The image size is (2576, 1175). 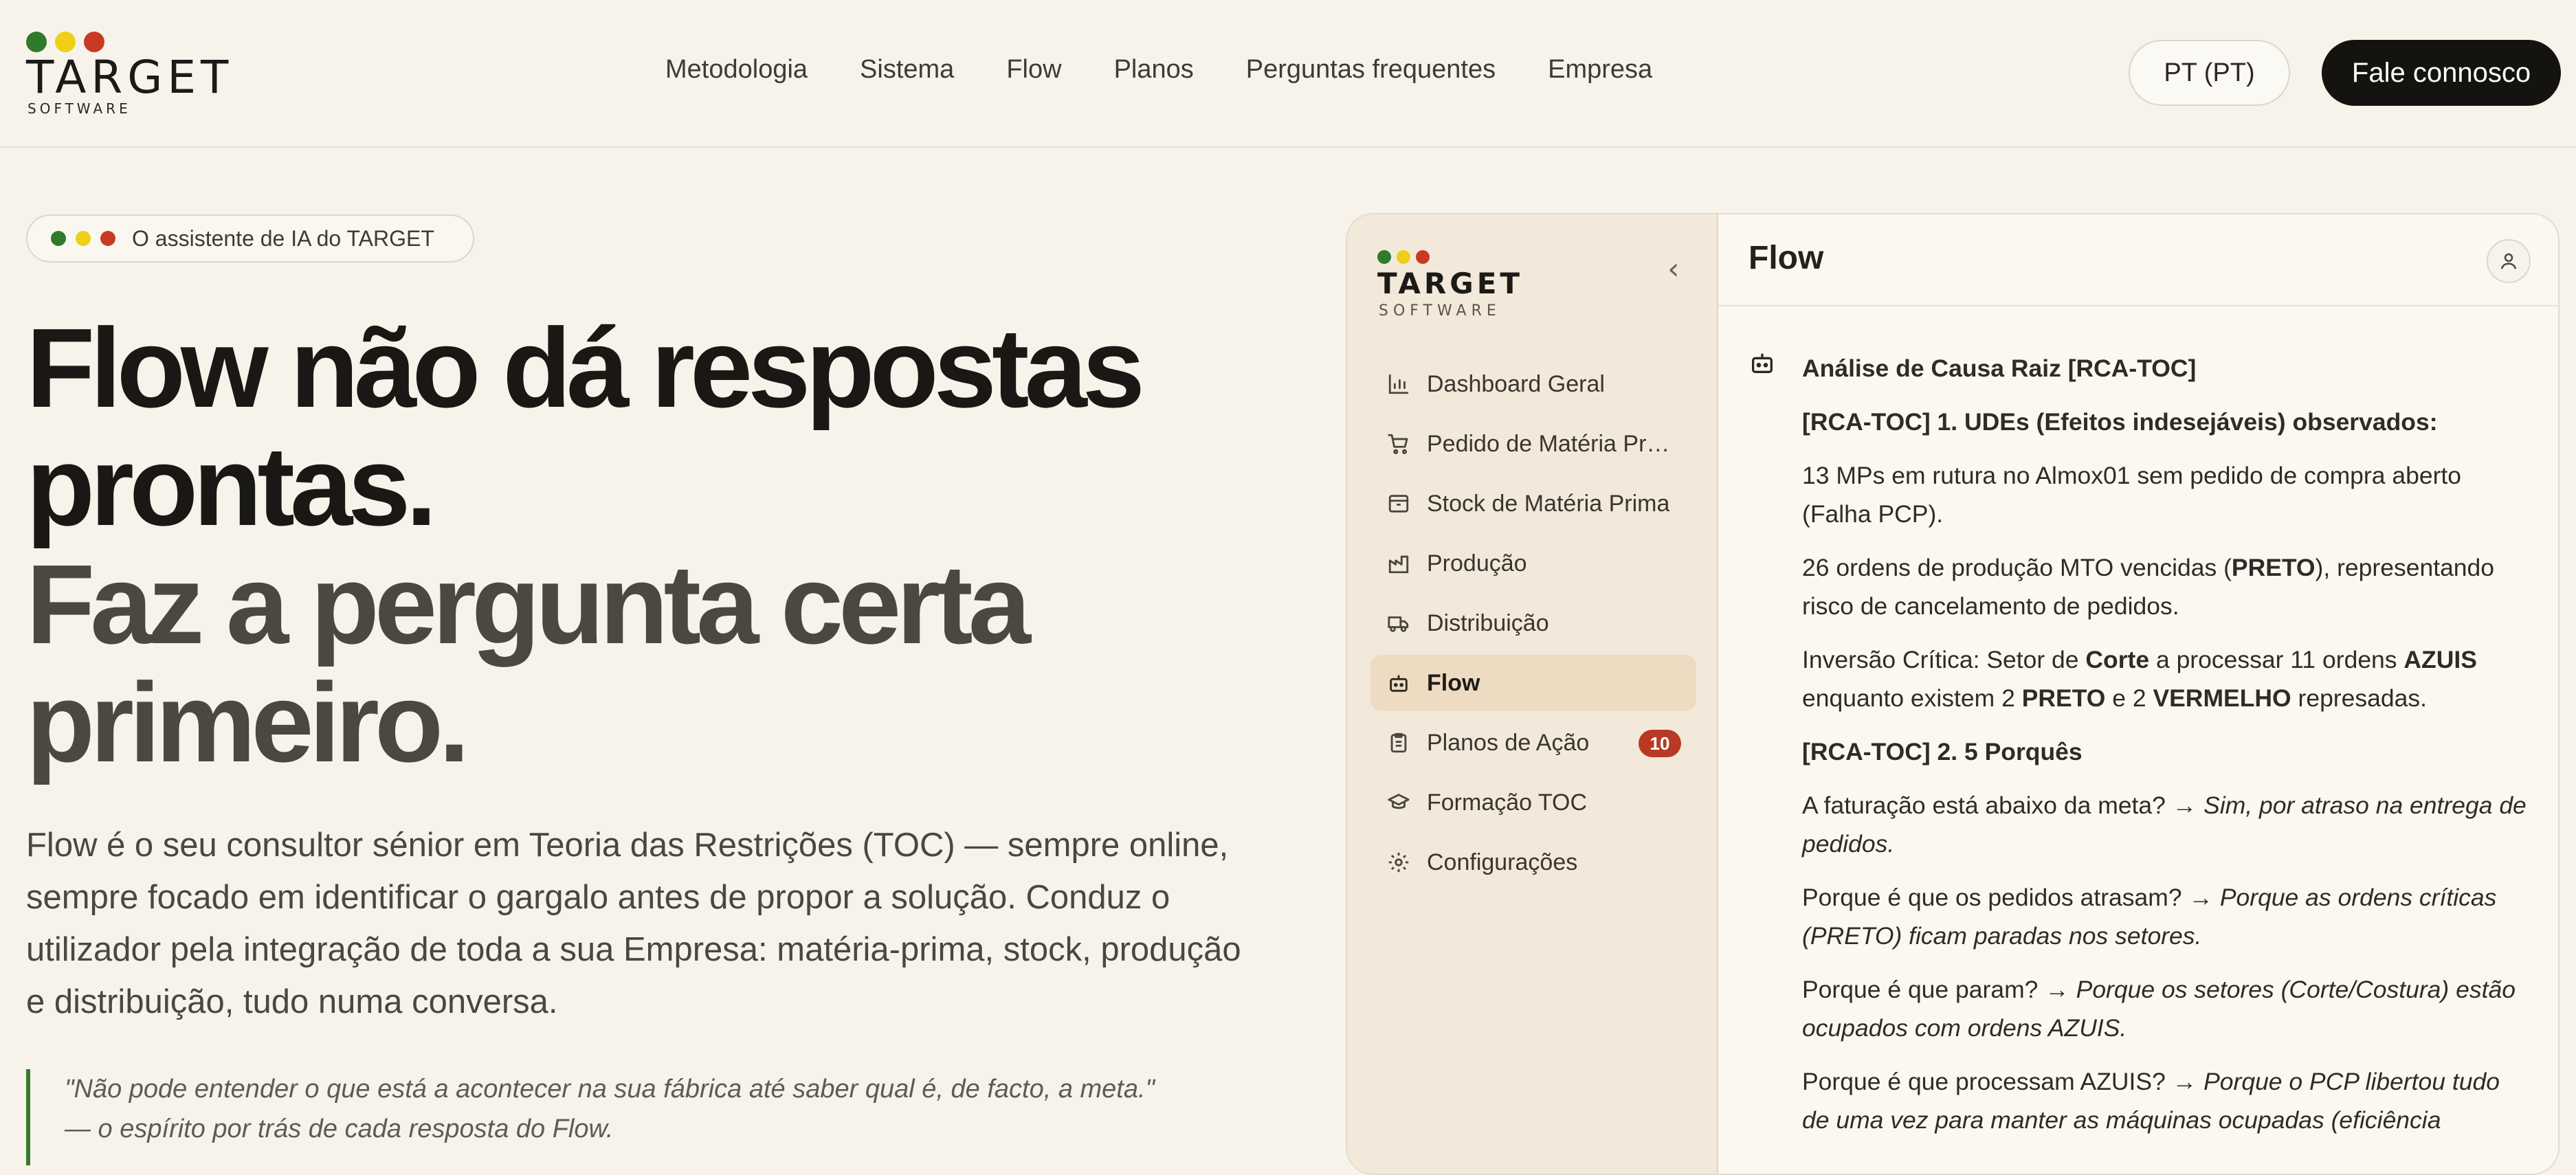 I want to click on app-logo-dot-yellow, so click(x=1403, y=257).